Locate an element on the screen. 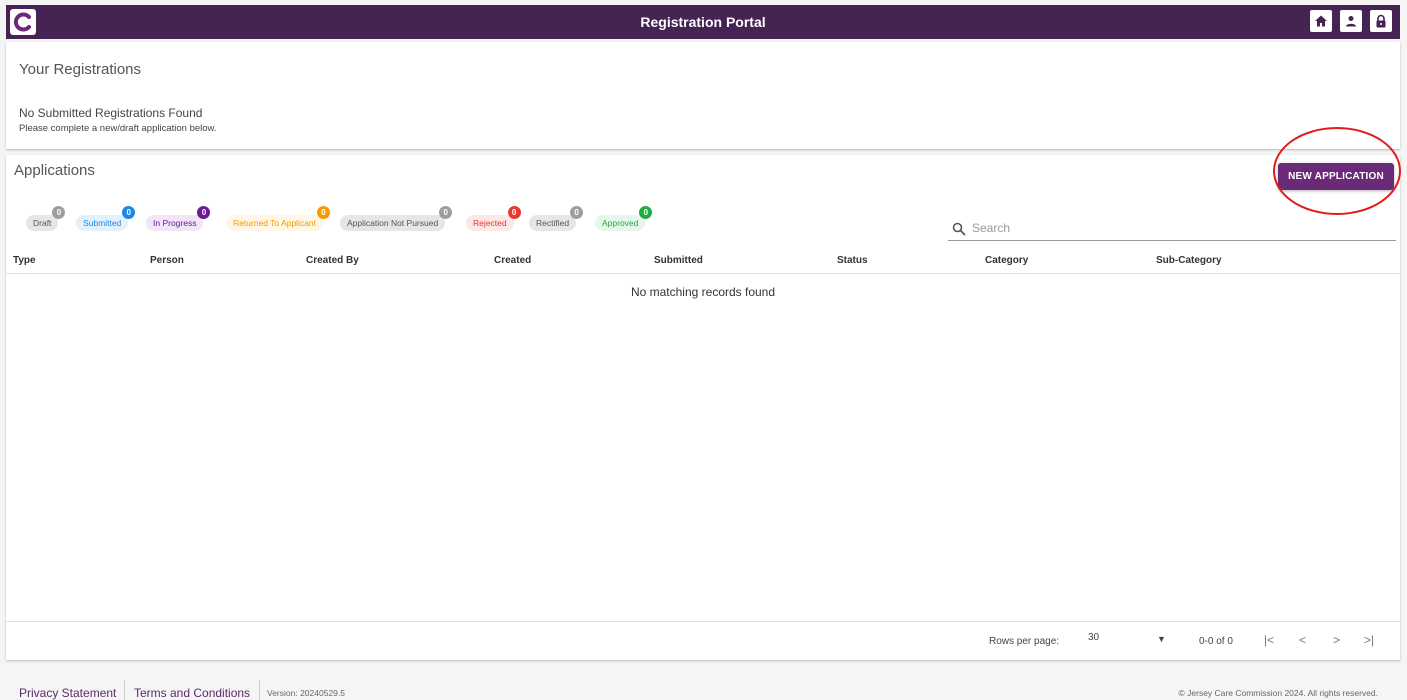 The image size is (1407, 700). brand-logo is located at coordinates (23, 22).